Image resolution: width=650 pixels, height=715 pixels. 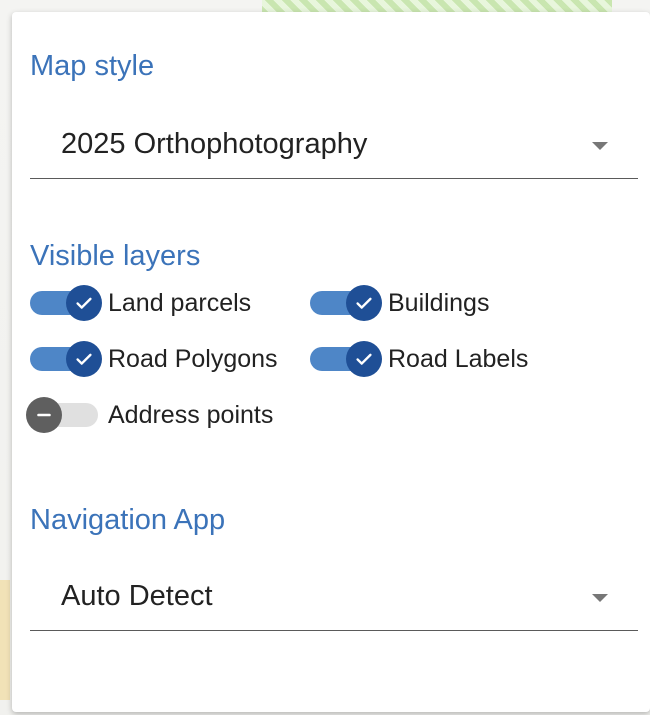 I want to click on toggle-address-points: Address points, so click(x=150, y=415).